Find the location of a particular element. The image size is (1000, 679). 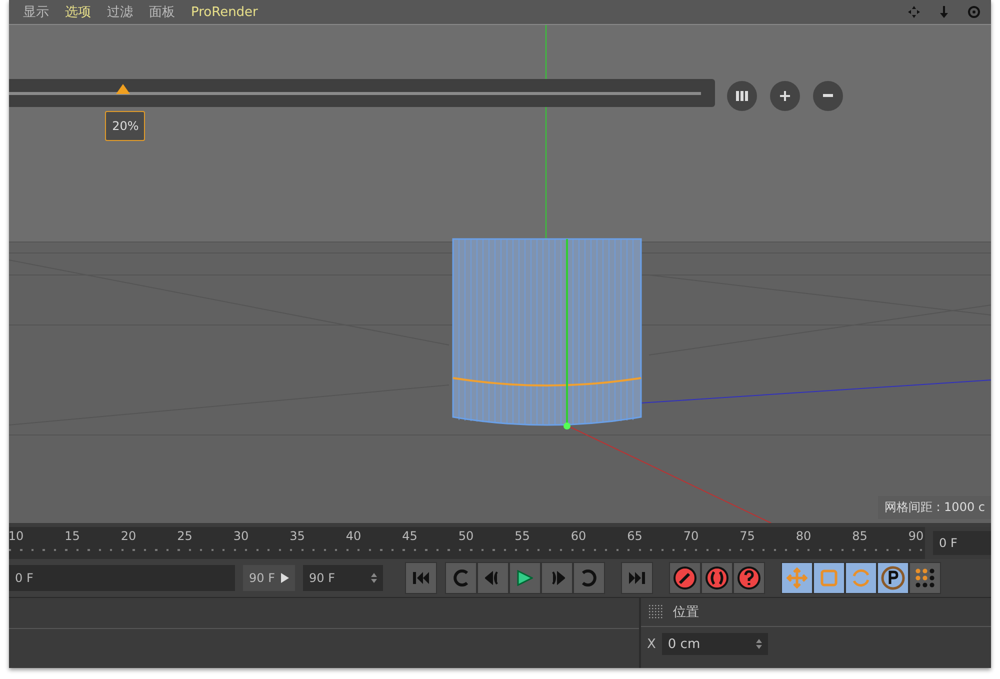

move-button is located at coordinates (797, 578).